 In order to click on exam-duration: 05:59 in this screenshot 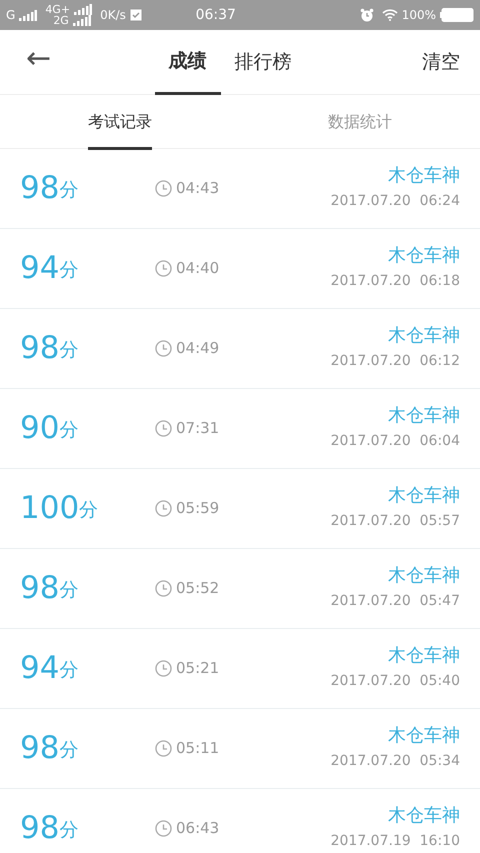, I will do `click(198, 509)`.